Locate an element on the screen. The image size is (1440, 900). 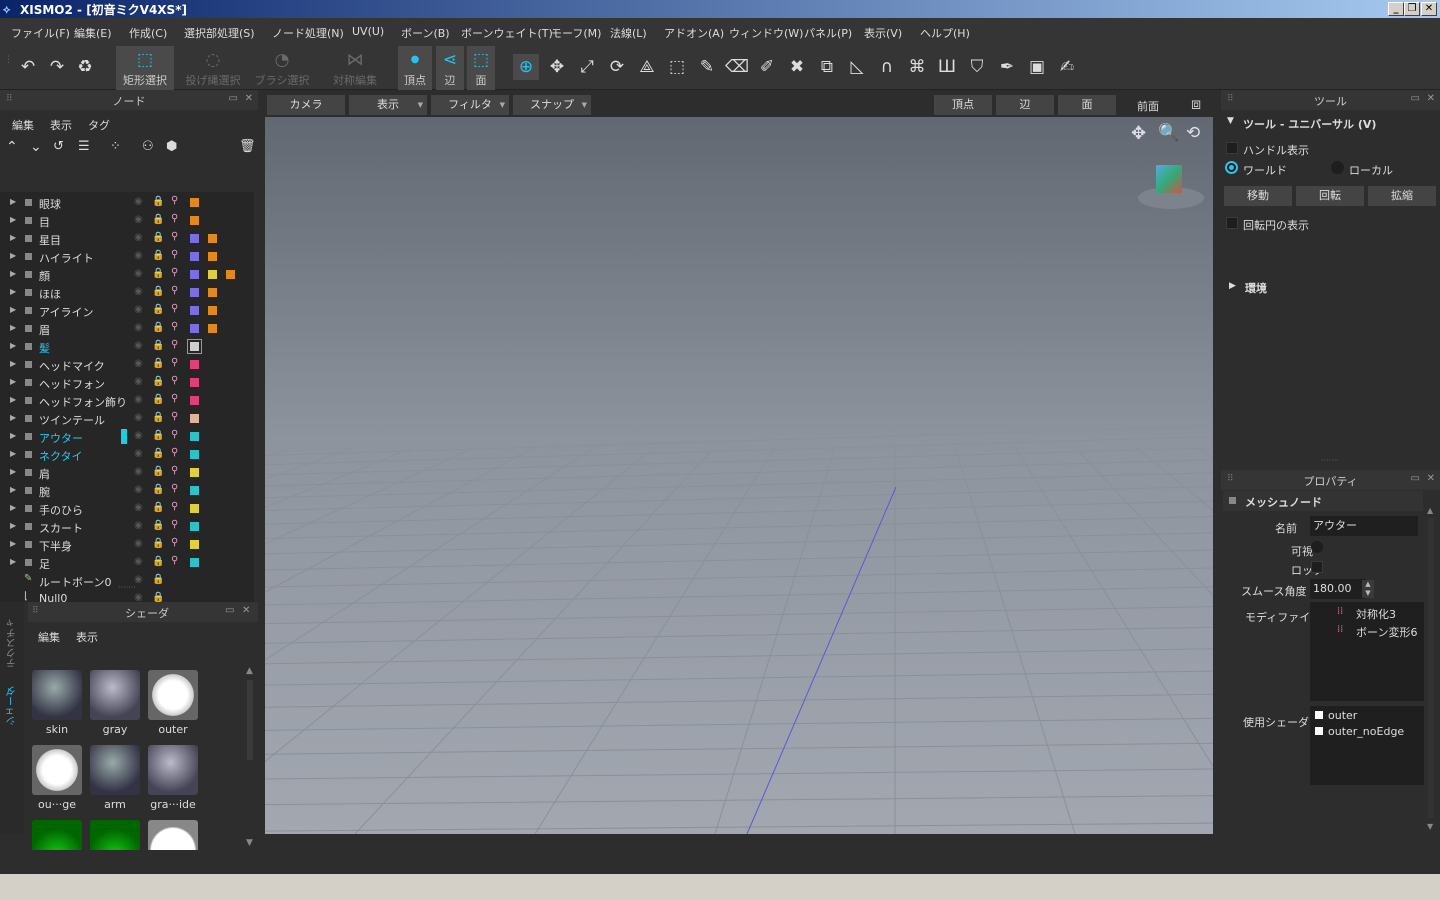
modifier-item: 対称化3 is located at coordinates (1376, 614).